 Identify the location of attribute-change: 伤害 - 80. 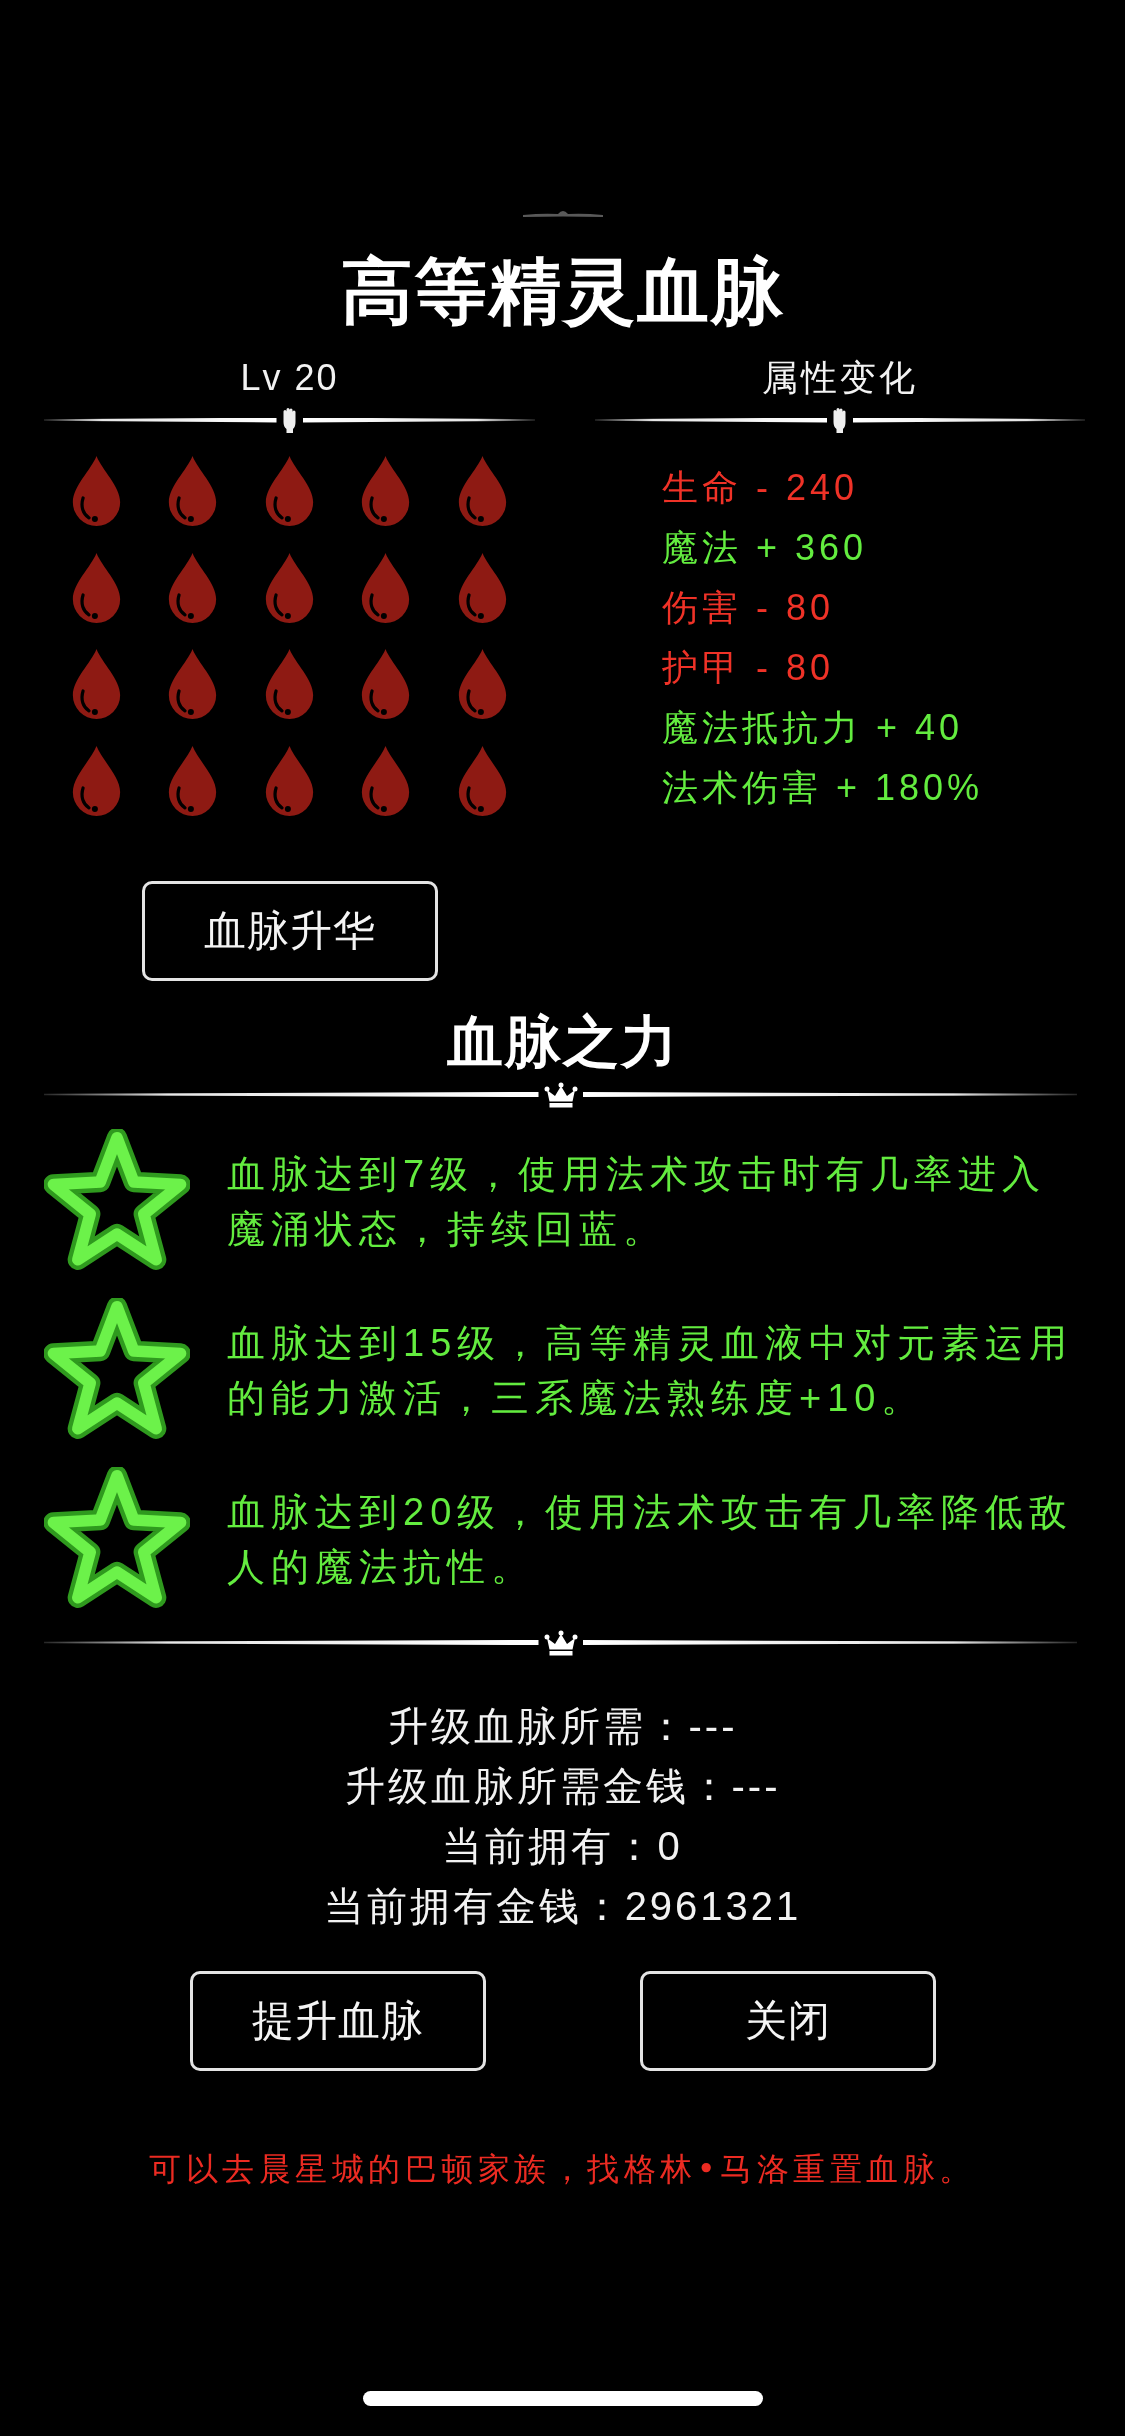
(748, 608).